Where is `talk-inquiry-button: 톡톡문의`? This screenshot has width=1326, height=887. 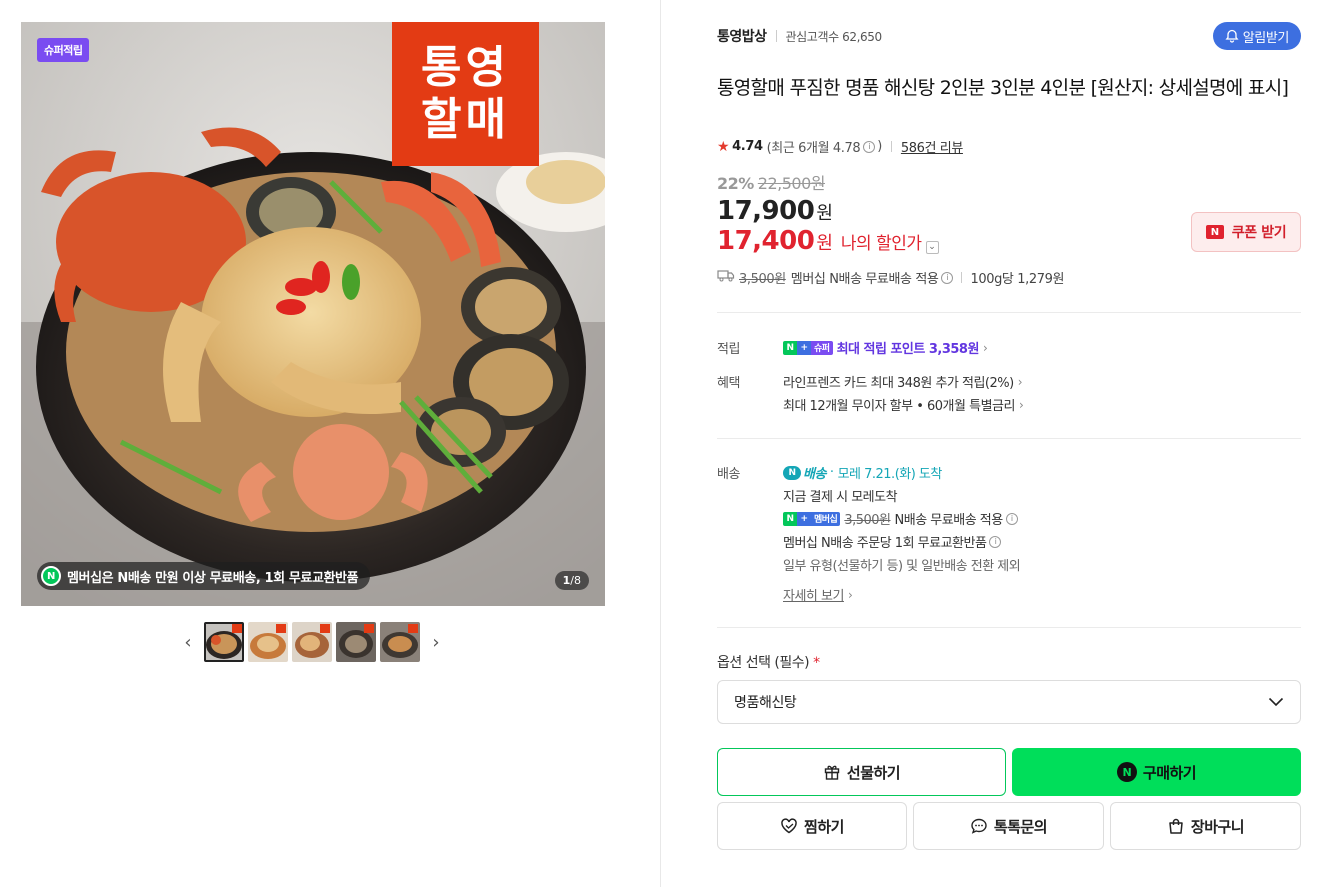
talk-inquiry-button: 톡톡문의 is located at coordinates (1008, 826).